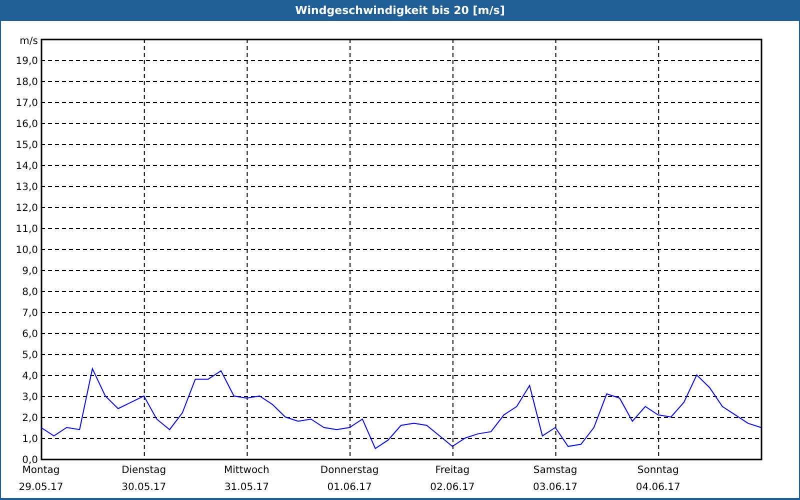  What do you see at coordinates (27, 103) in the screenshot?
I see `y-axis-label: 17,0` at bounding box center [27, 103].